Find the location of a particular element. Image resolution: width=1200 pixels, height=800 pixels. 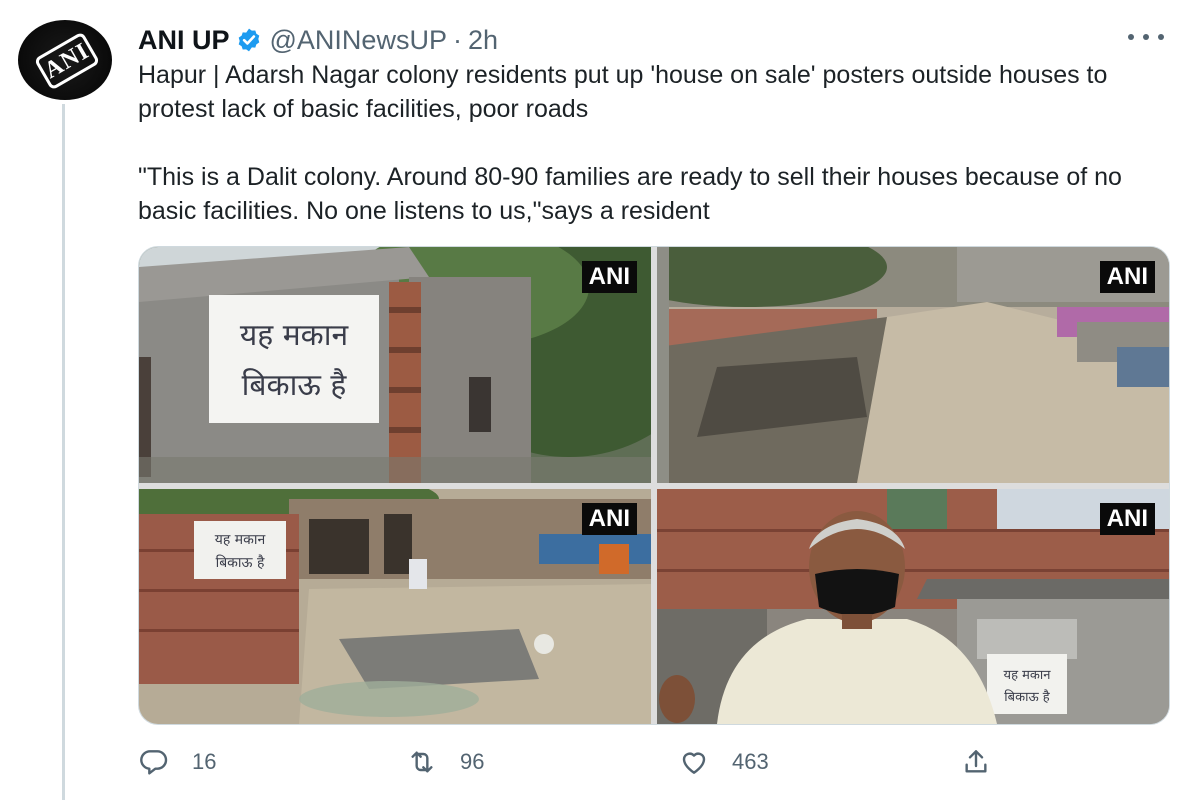

photo-dirt-road: ANI is located at coordinates (913, 365).